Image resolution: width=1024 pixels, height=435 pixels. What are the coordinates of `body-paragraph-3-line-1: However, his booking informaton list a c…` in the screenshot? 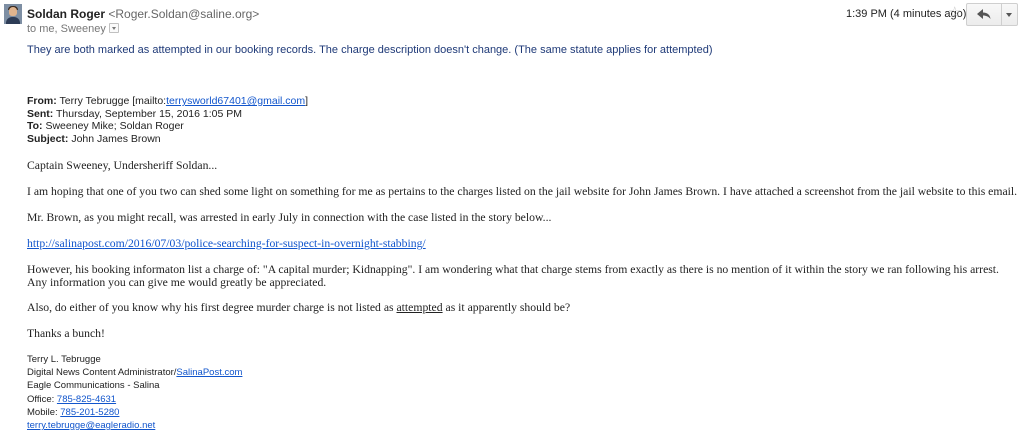 It's located at (513, 269).